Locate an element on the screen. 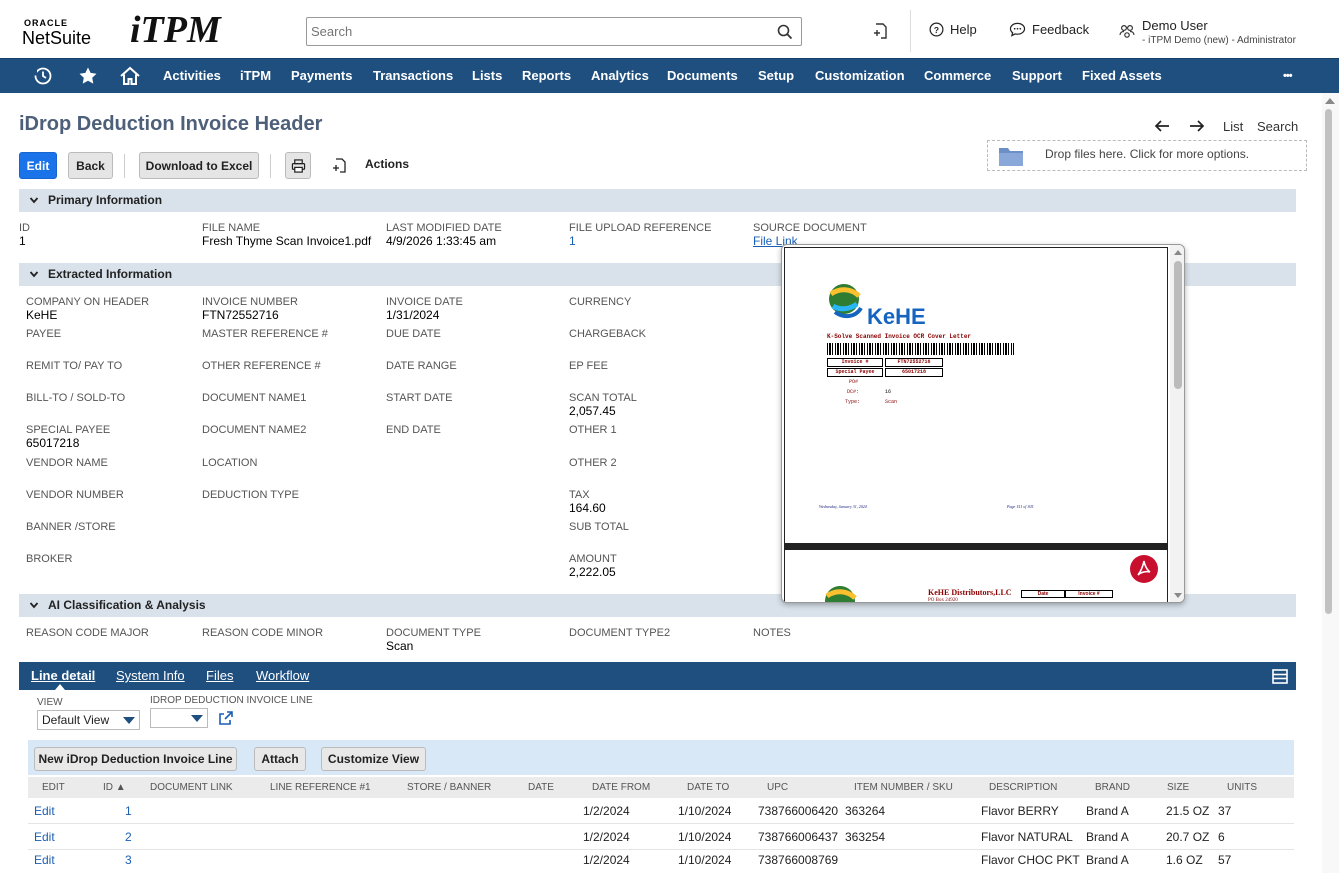 This screenshot has width=1339, height=876. pdf-dc-value: 16 is located at coordinates (888, 392).